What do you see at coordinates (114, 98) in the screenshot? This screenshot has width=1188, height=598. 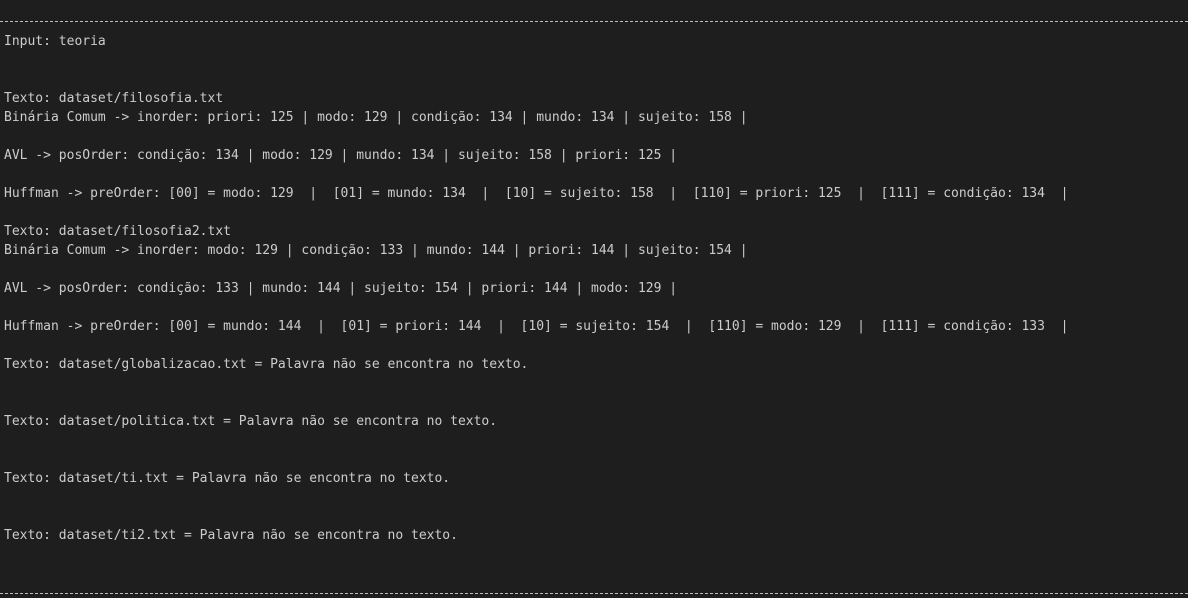 I see `text-header-filosofia: Texto: dataset/filosofia.txt` at bounding box center [114, 98].